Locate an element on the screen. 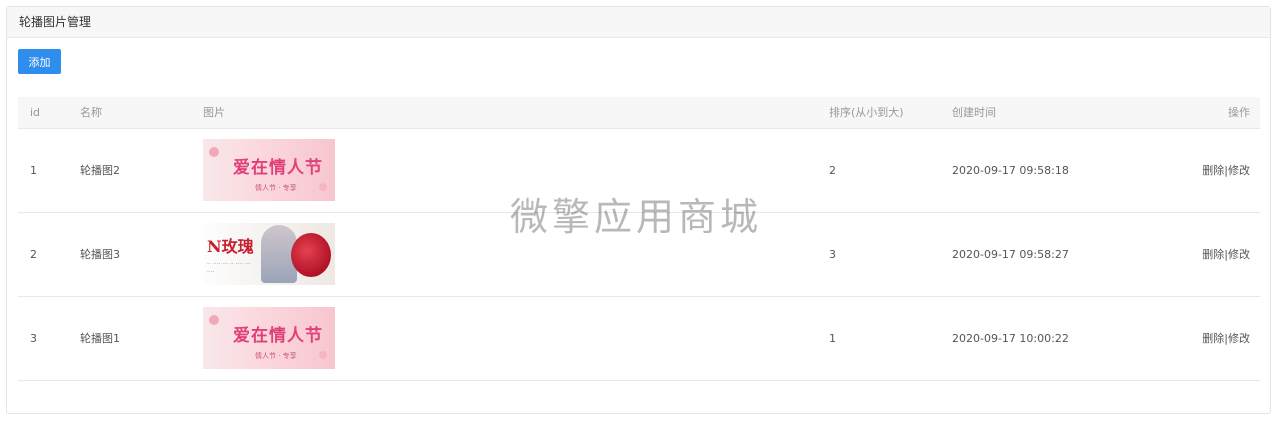 Image resolution: width=1280 pixels, height=422 pixels. header-actions: 操作 is located at coordinates (1239, 113).